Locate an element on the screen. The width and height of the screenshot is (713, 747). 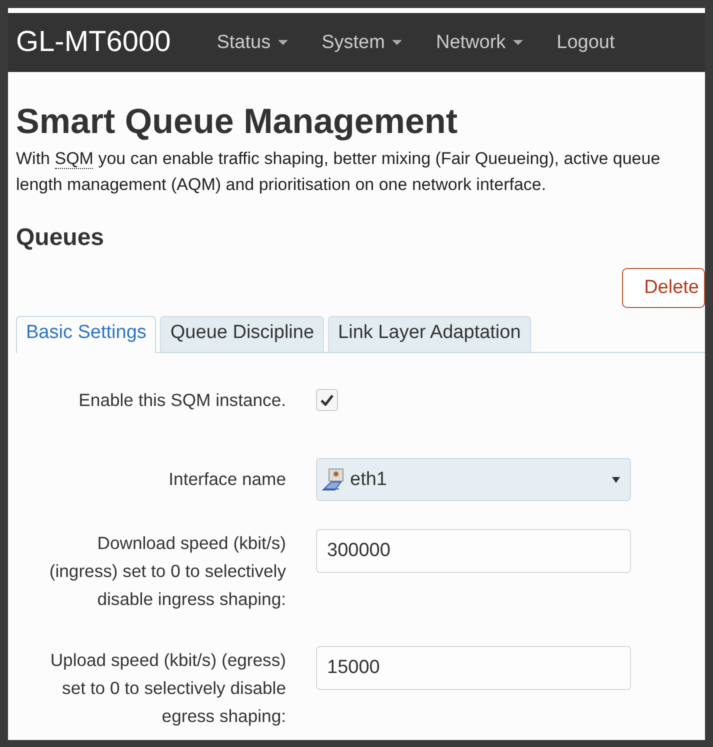
tab: Basic Settings is located at coordinates (86, 334).